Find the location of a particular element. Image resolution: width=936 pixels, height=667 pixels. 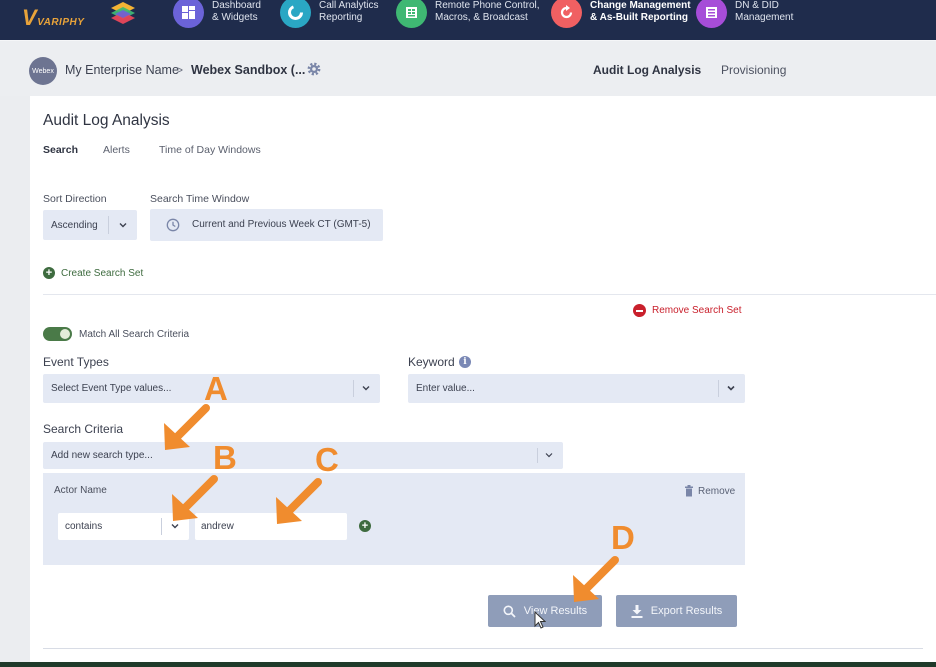

time-window-value: Current and Previous Week CT (GMT-5) is located at coordinates (281, 224).